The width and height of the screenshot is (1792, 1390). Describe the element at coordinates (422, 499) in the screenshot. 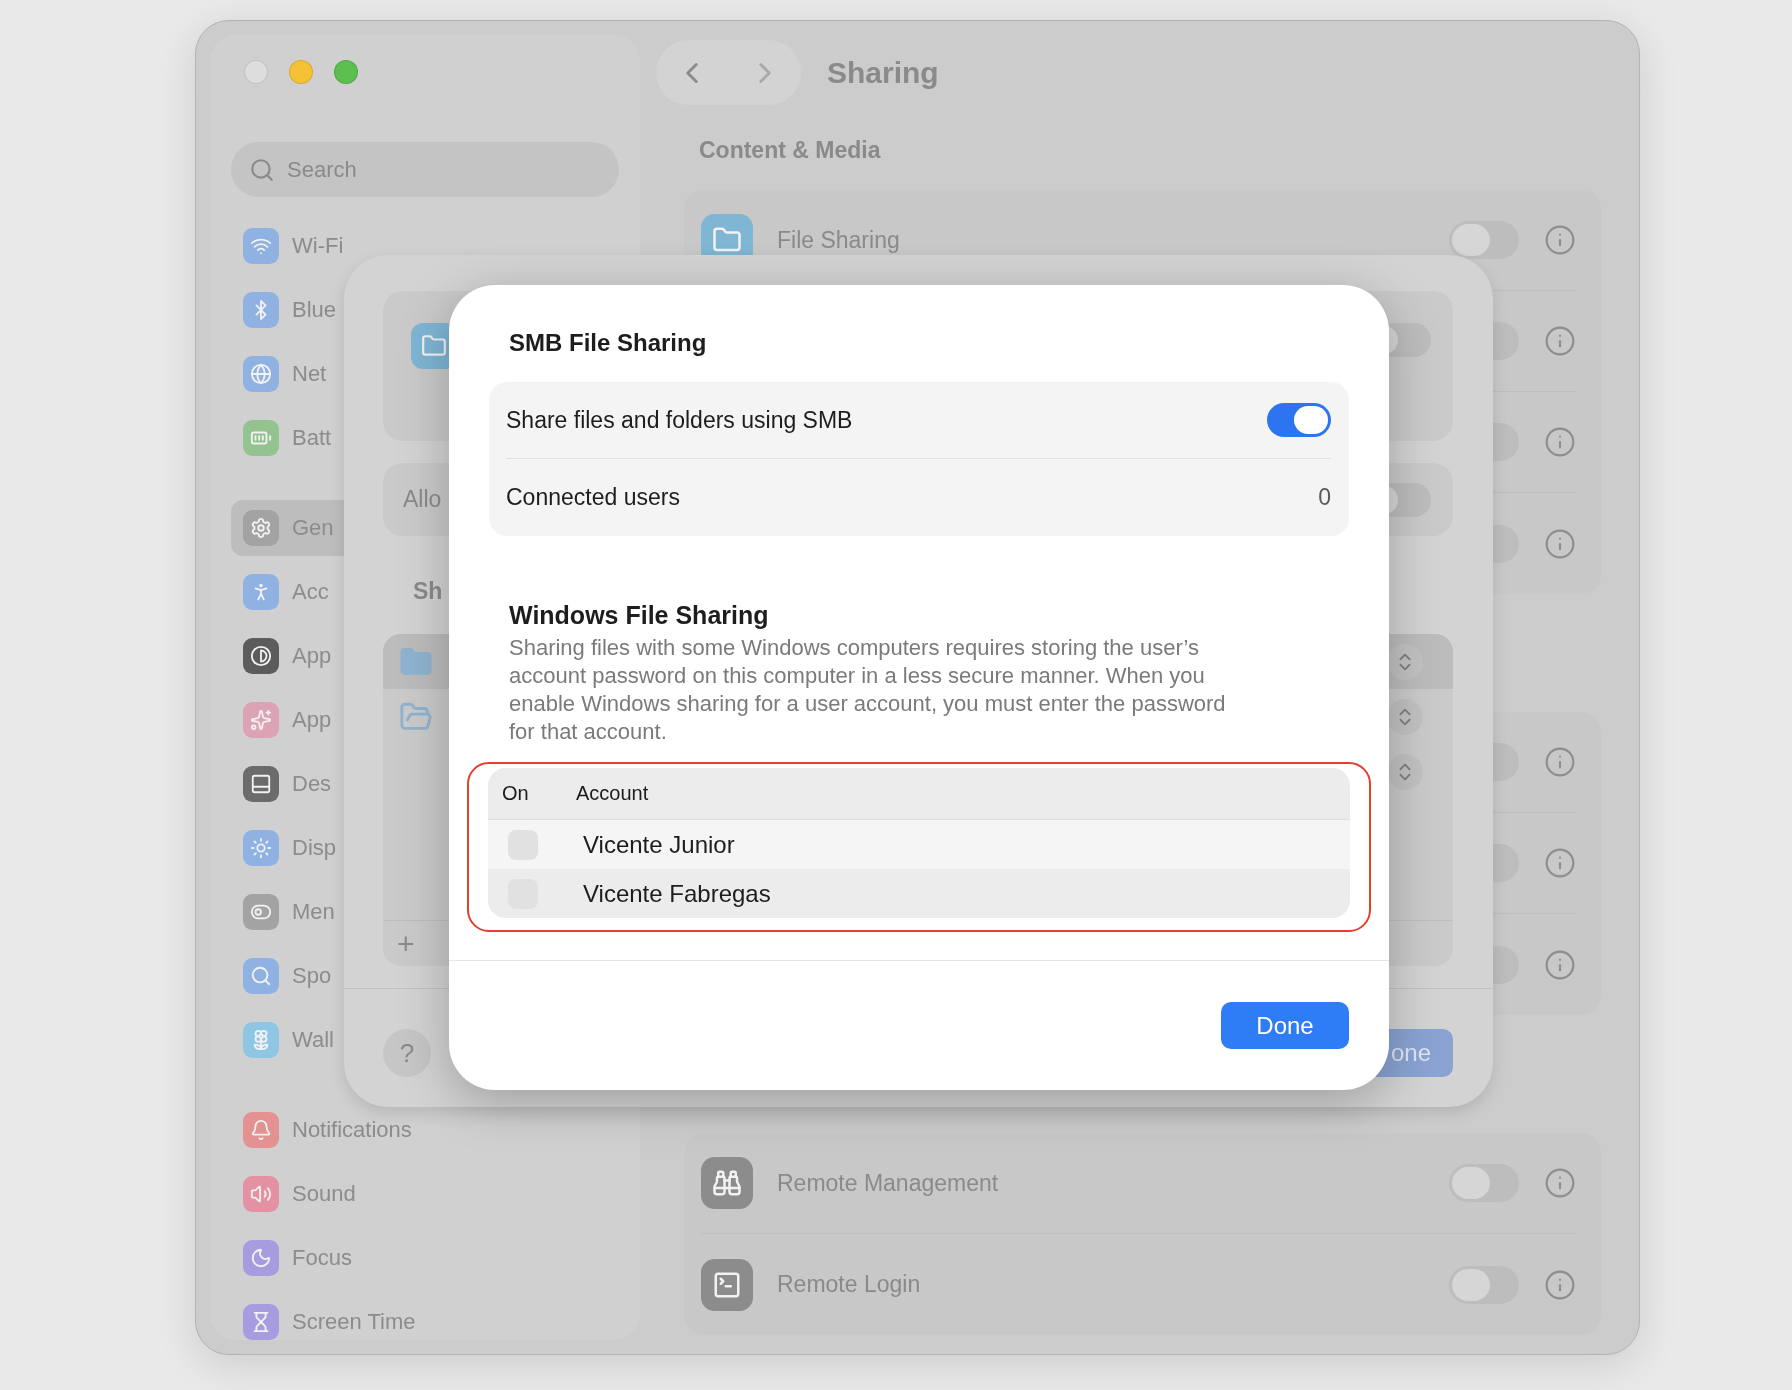

I see `setting-label: Allo` at that location.